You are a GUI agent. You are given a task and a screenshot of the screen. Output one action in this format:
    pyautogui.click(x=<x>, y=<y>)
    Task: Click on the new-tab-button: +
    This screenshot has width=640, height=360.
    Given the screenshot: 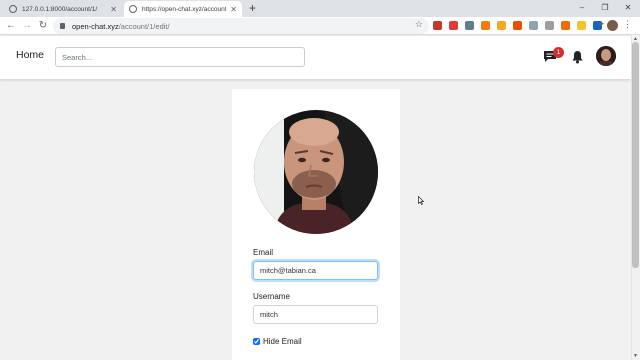 What is the action you would take?
    pyautogui.click(x=252, y=8)
    